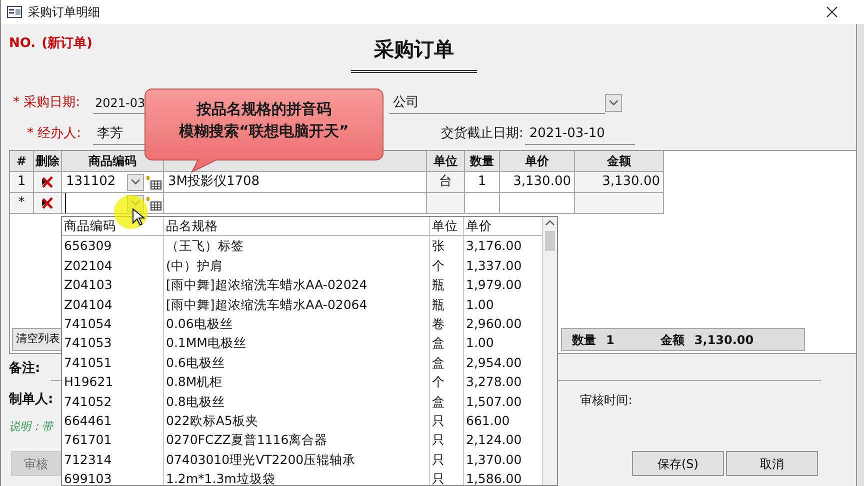  Describe the element at coordinates (482, 161) in the screenshot. I see `column-header: 数量` at that location.